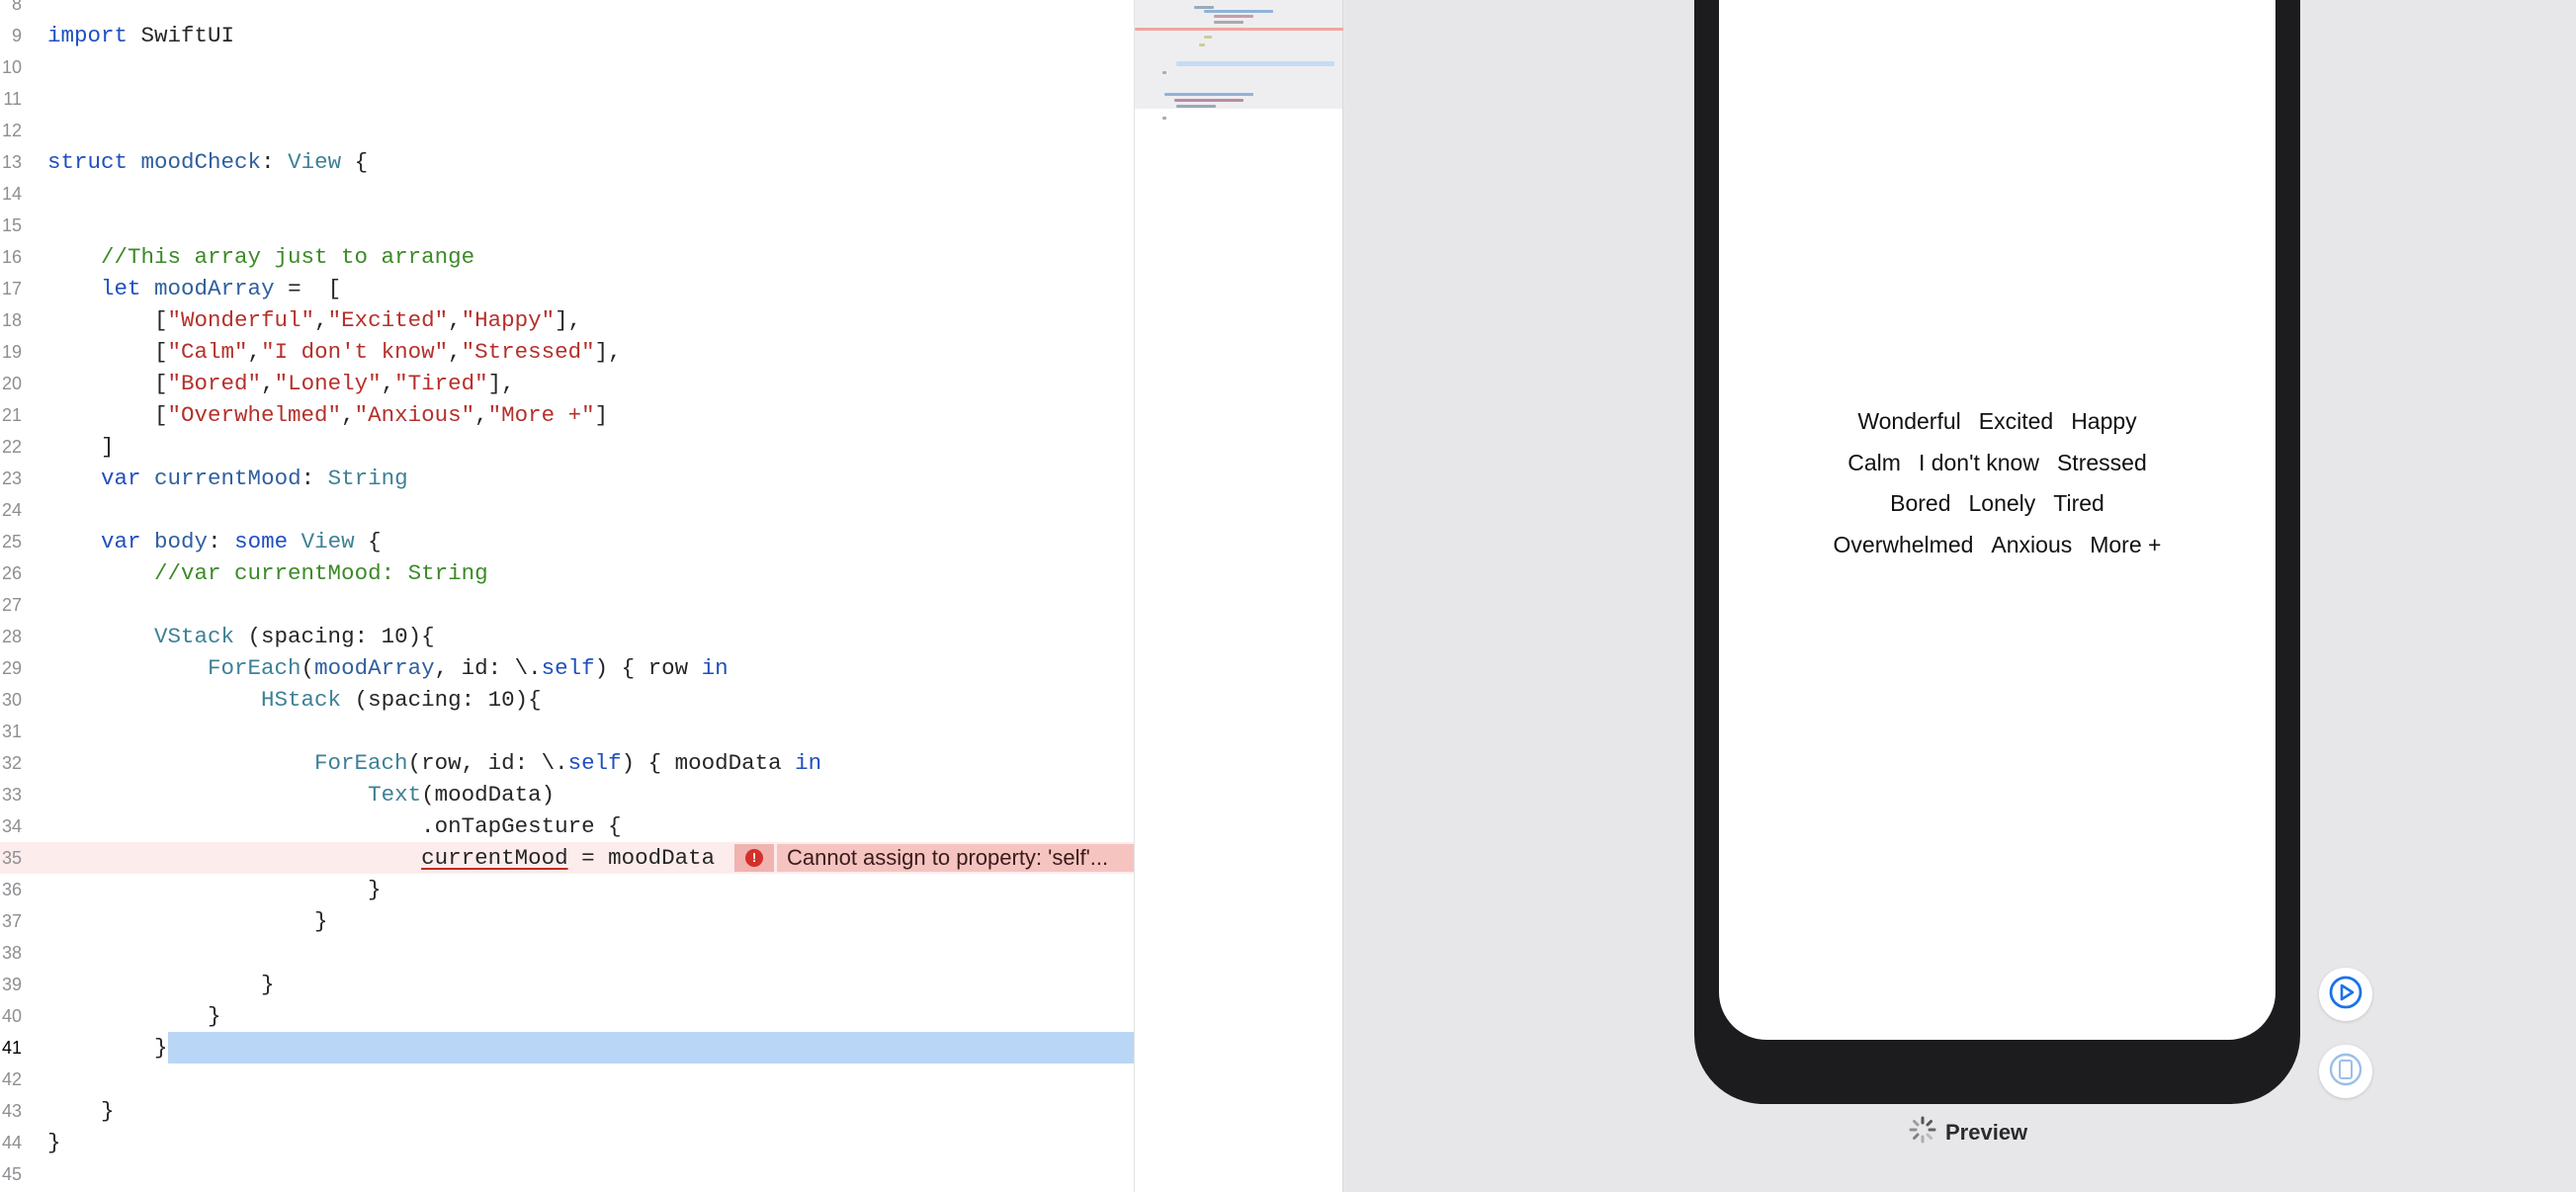 This screenshot has height=1192, width=2576. Describe the element at coordinates (567, 447) in the screenshot. I see `code-line: 22 ]` at that location.